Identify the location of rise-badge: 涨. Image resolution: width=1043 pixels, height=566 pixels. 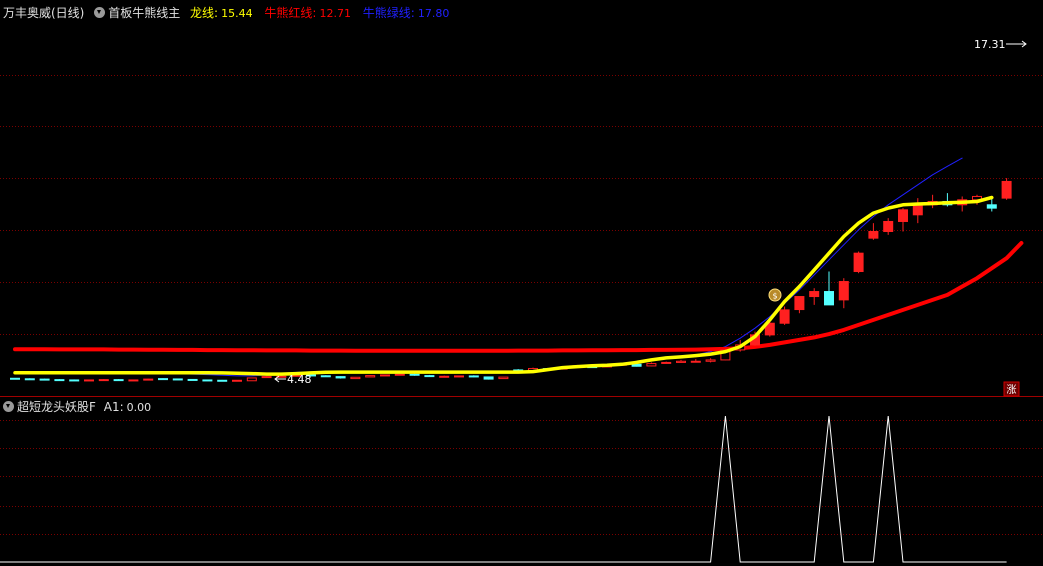
(1011, 389).